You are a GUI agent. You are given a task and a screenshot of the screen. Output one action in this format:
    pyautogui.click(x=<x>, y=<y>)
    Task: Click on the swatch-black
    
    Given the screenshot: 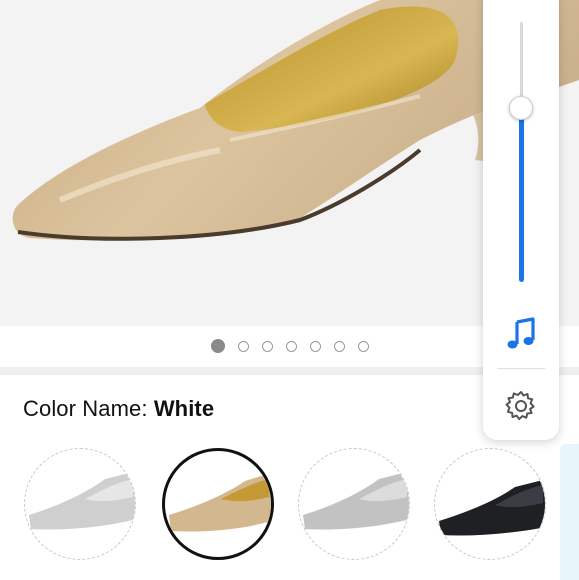 What is the action you would take?
    pyautogui.click(x=490, y=504)
    